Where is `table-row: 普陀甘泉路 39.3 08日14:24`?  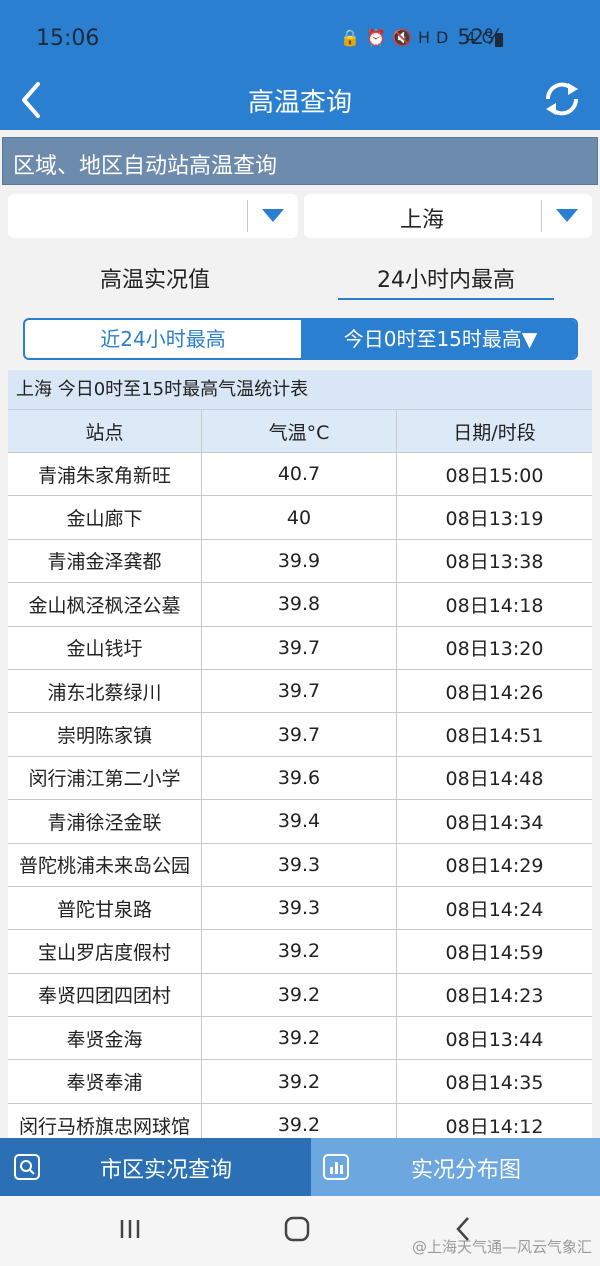 table-row: 普陀甘泉路 39.3 08日14:24 is located at coordinates (300, 908).